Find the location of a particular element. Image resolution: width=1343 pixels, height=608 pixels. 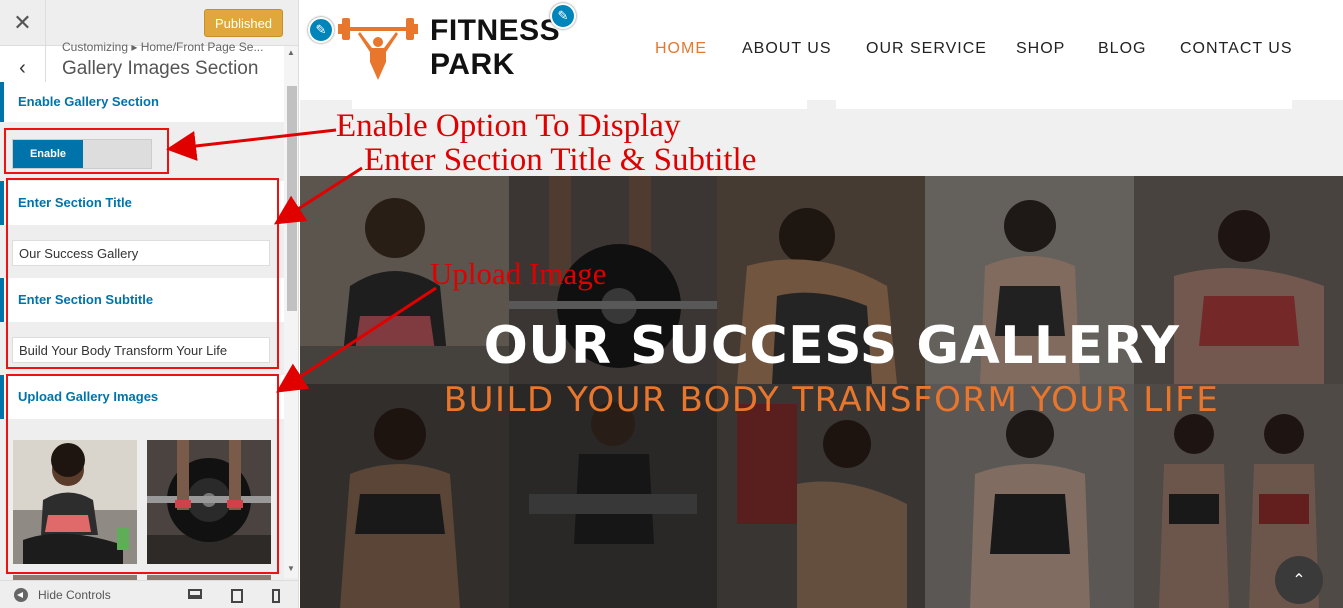

collapse-icon is located at coordinates (21, 595).